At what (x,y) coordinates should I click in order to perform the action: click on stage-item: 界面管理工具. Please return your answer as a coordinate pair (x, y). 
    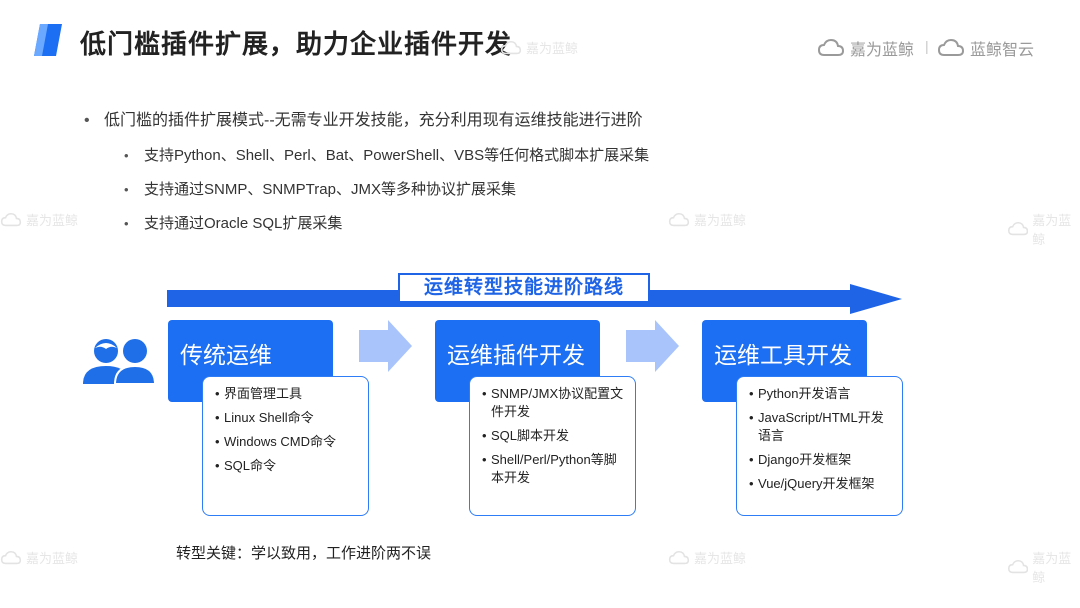
    Looking at the image, I should click on (288, 394).